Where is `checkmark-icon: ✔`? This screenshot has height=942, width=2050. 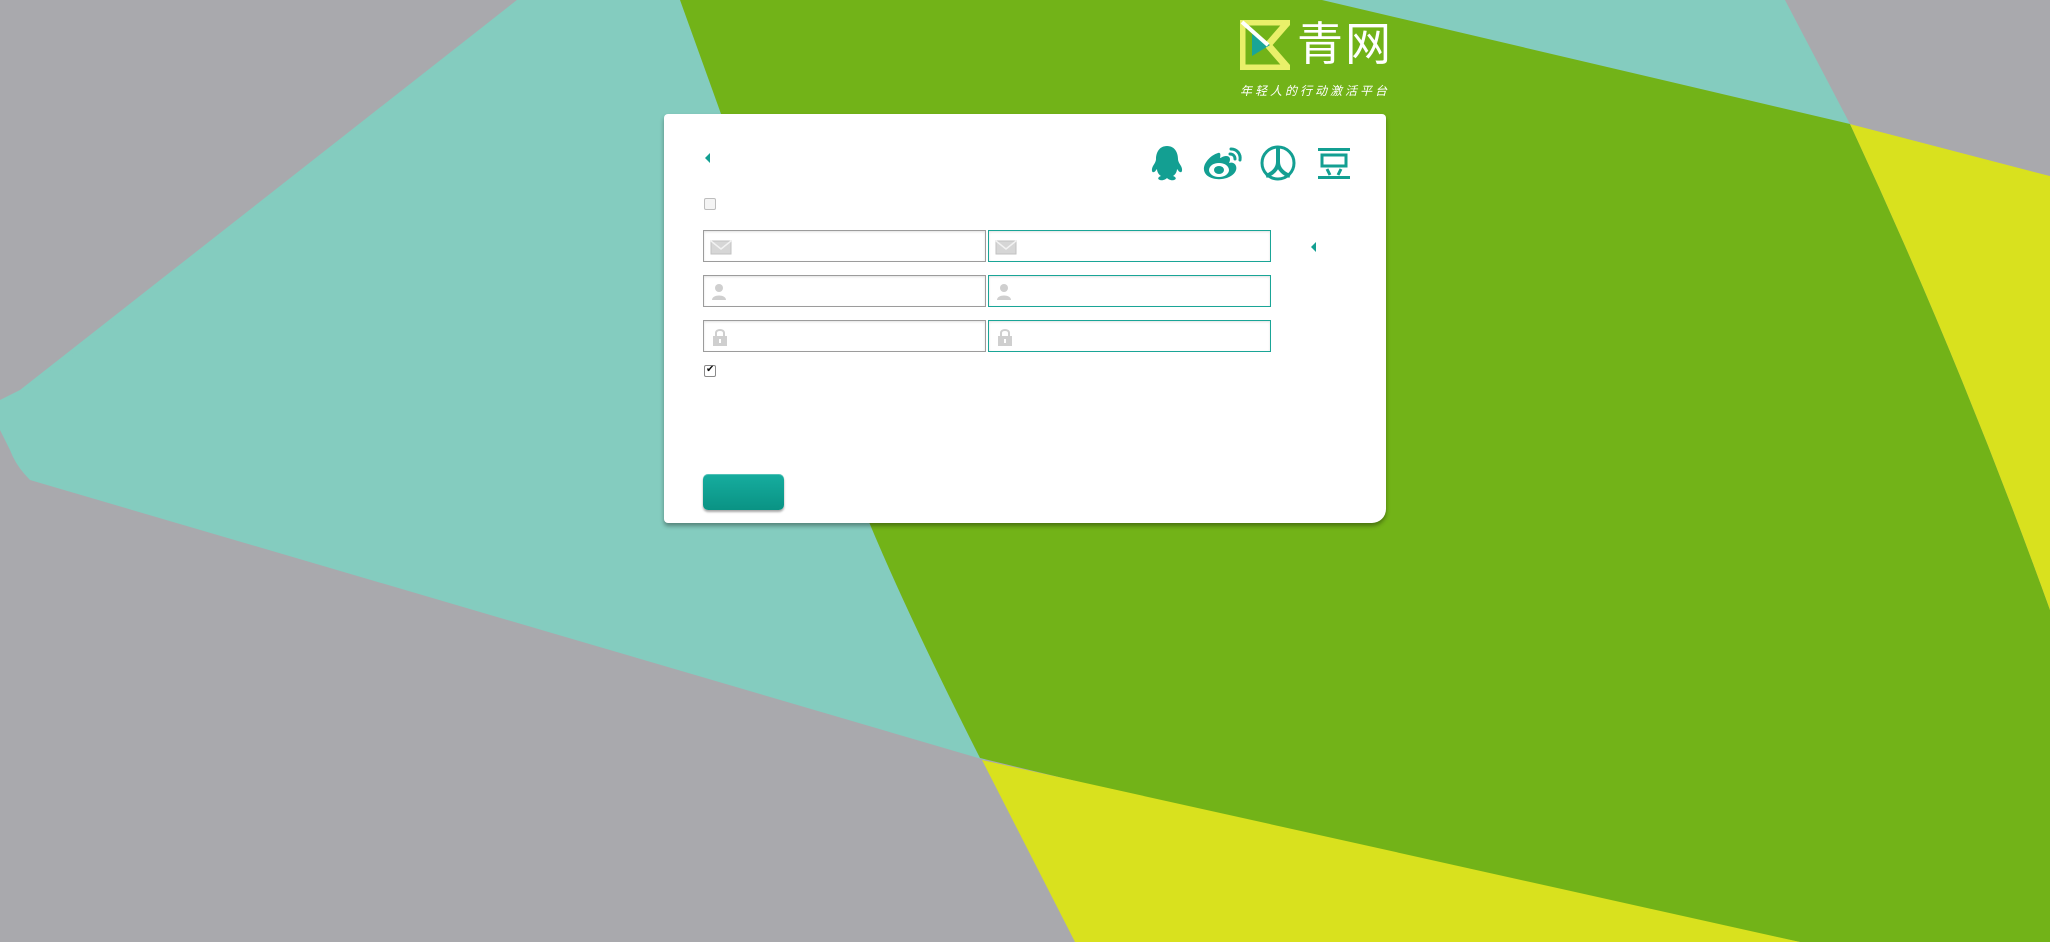 checkmark-icon: ✔ is located at coordinates (710, 369).